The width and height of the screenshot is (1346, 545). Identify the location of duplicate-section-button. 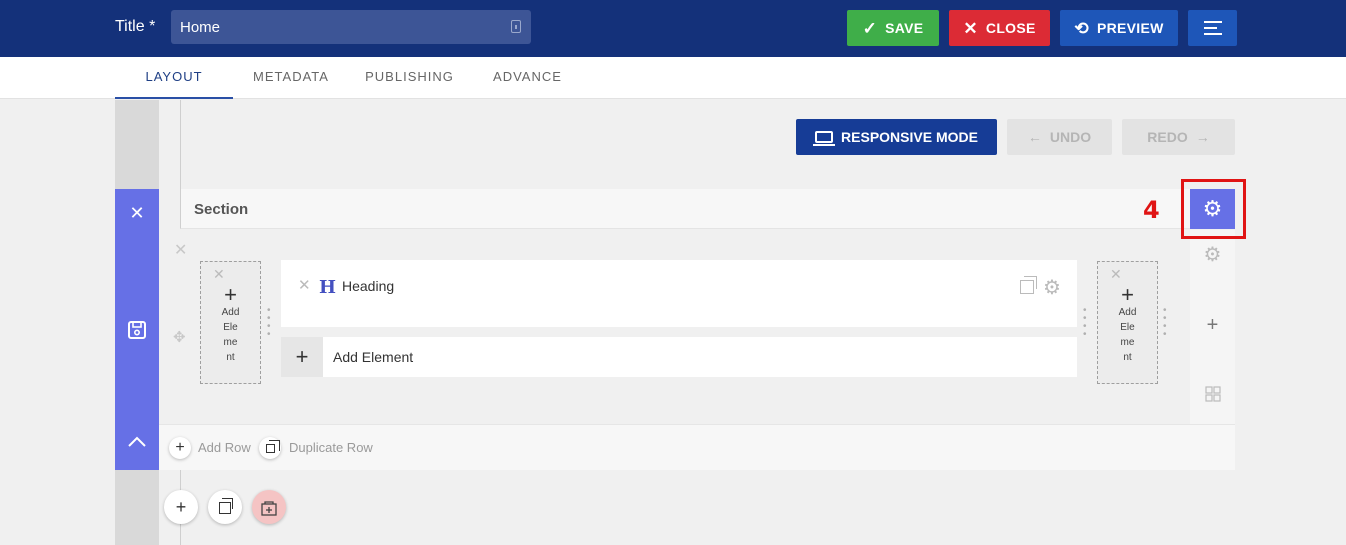
(225, 507).